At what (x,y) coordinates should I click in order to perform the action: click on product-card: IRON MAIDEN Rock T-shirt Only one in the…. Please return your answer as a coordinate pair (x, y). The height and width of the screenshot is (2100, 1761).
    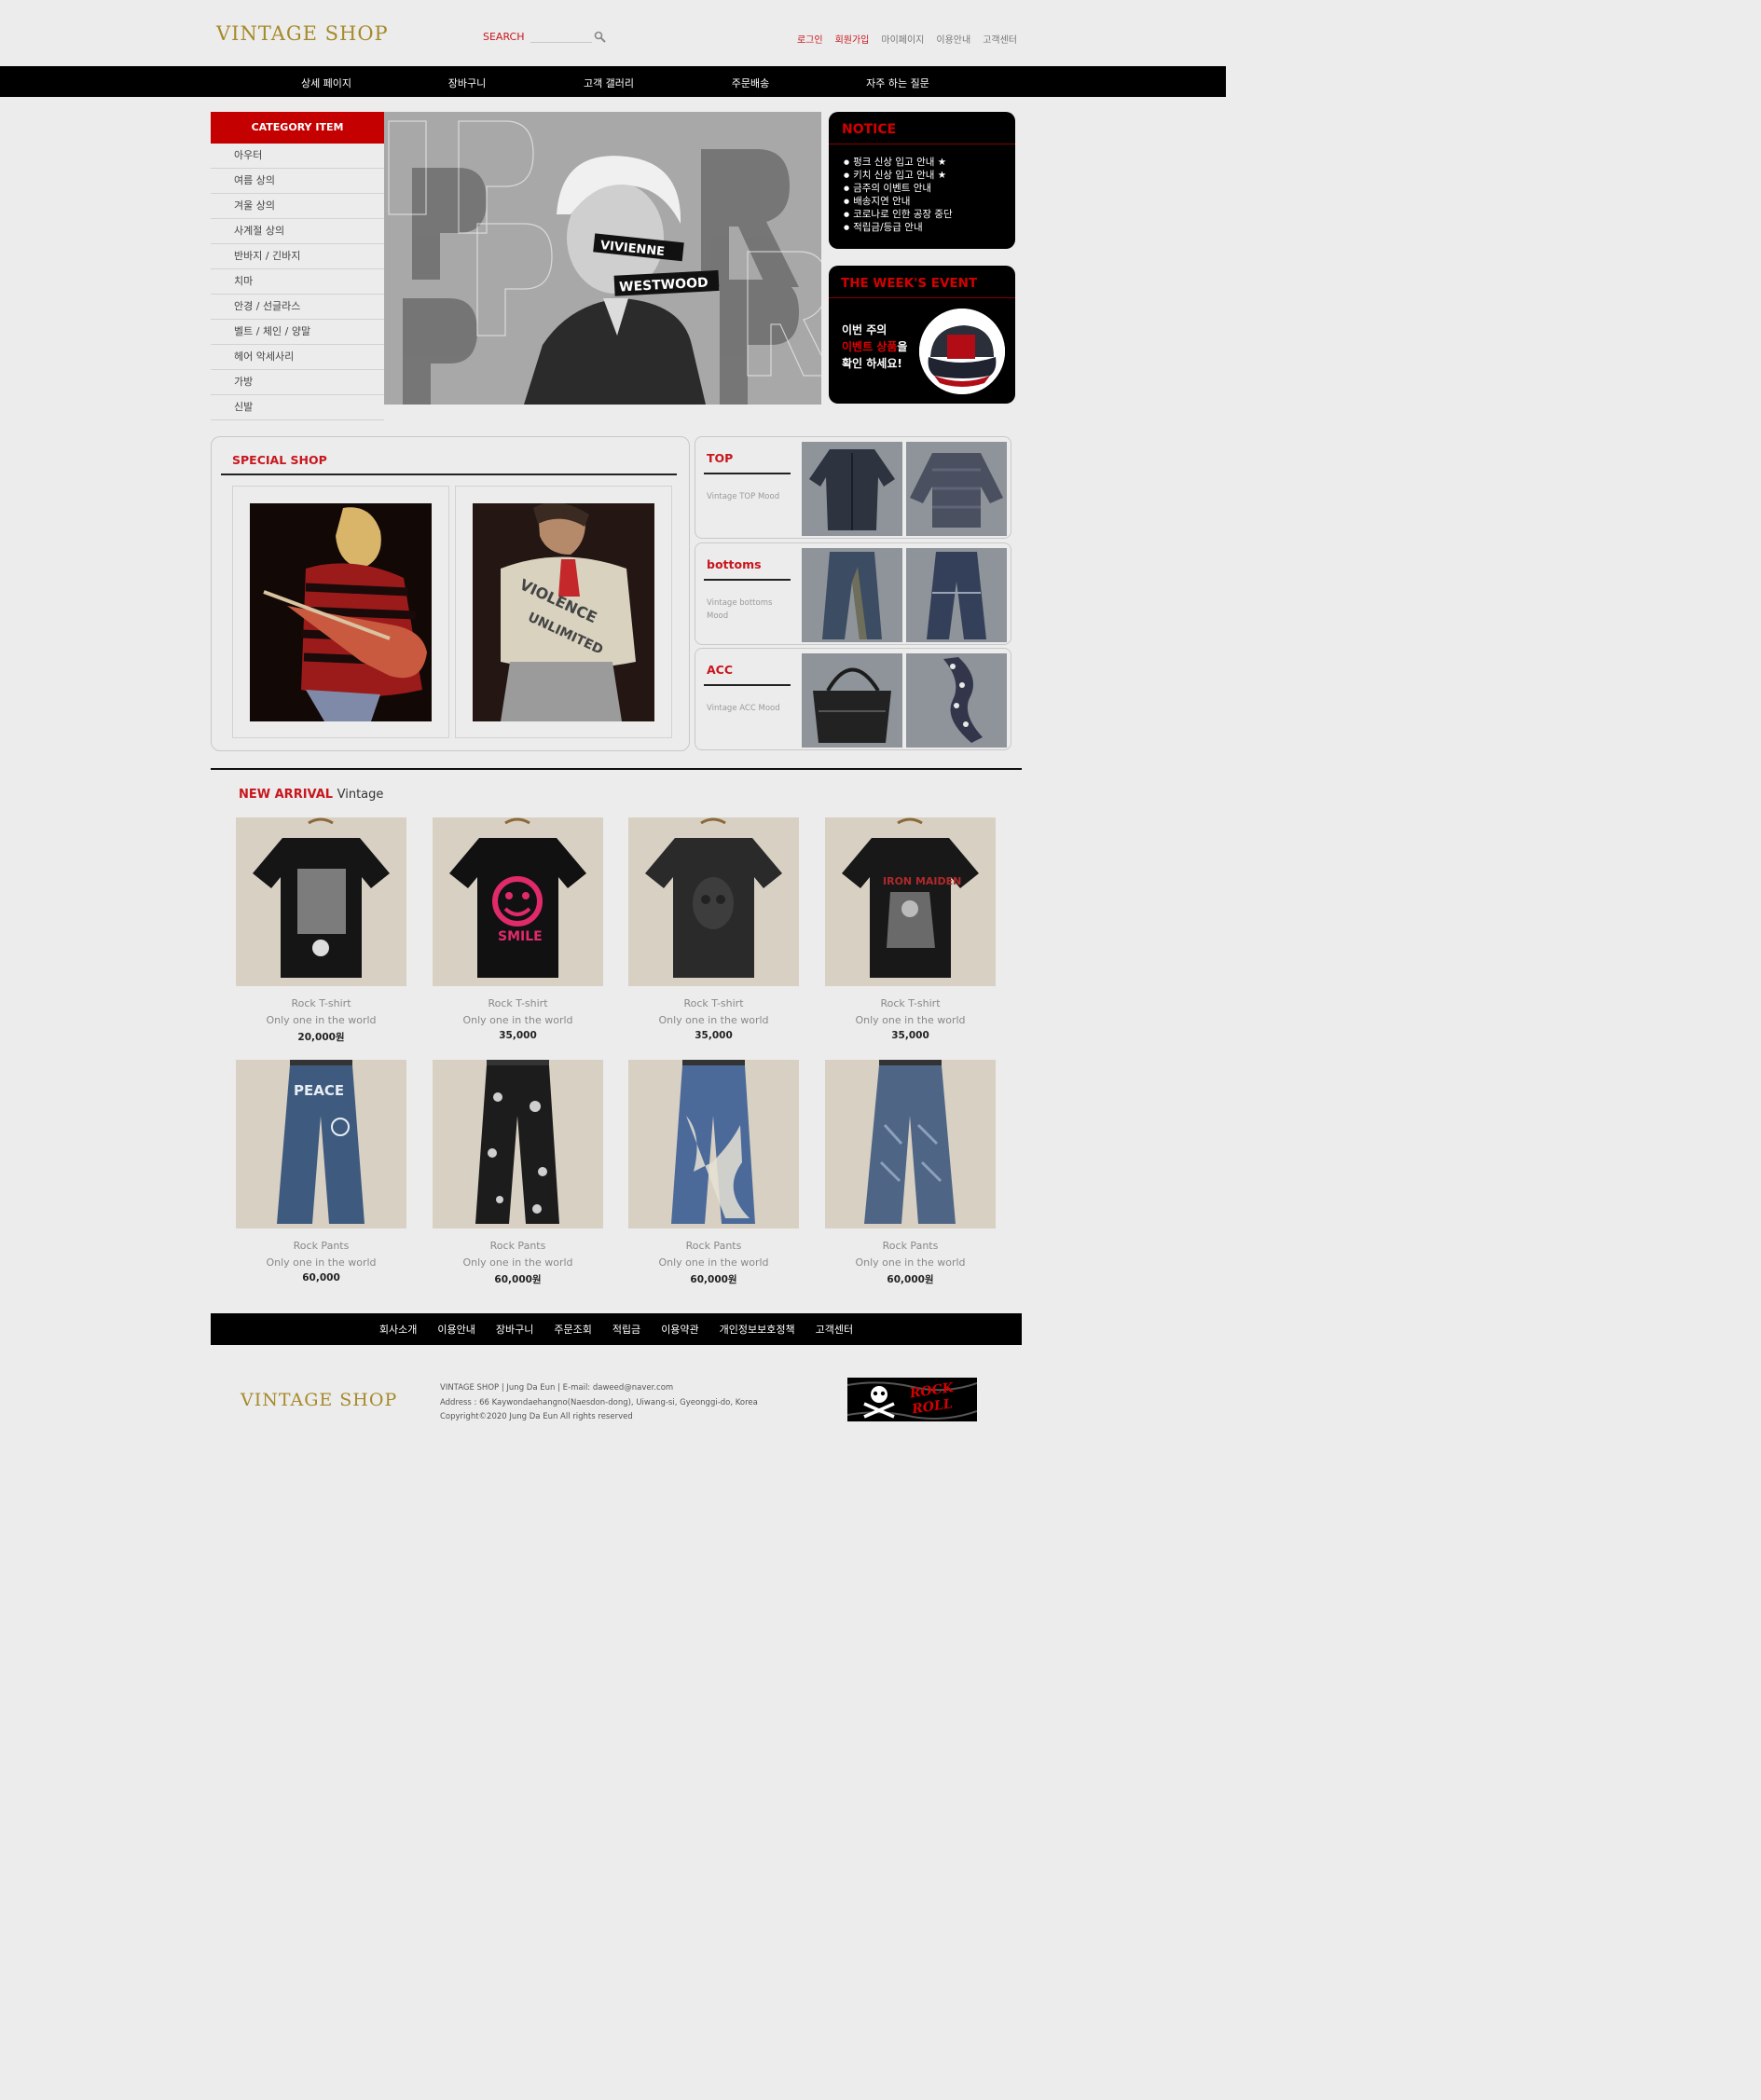
    Looking at the image, I should click on (911, 929).